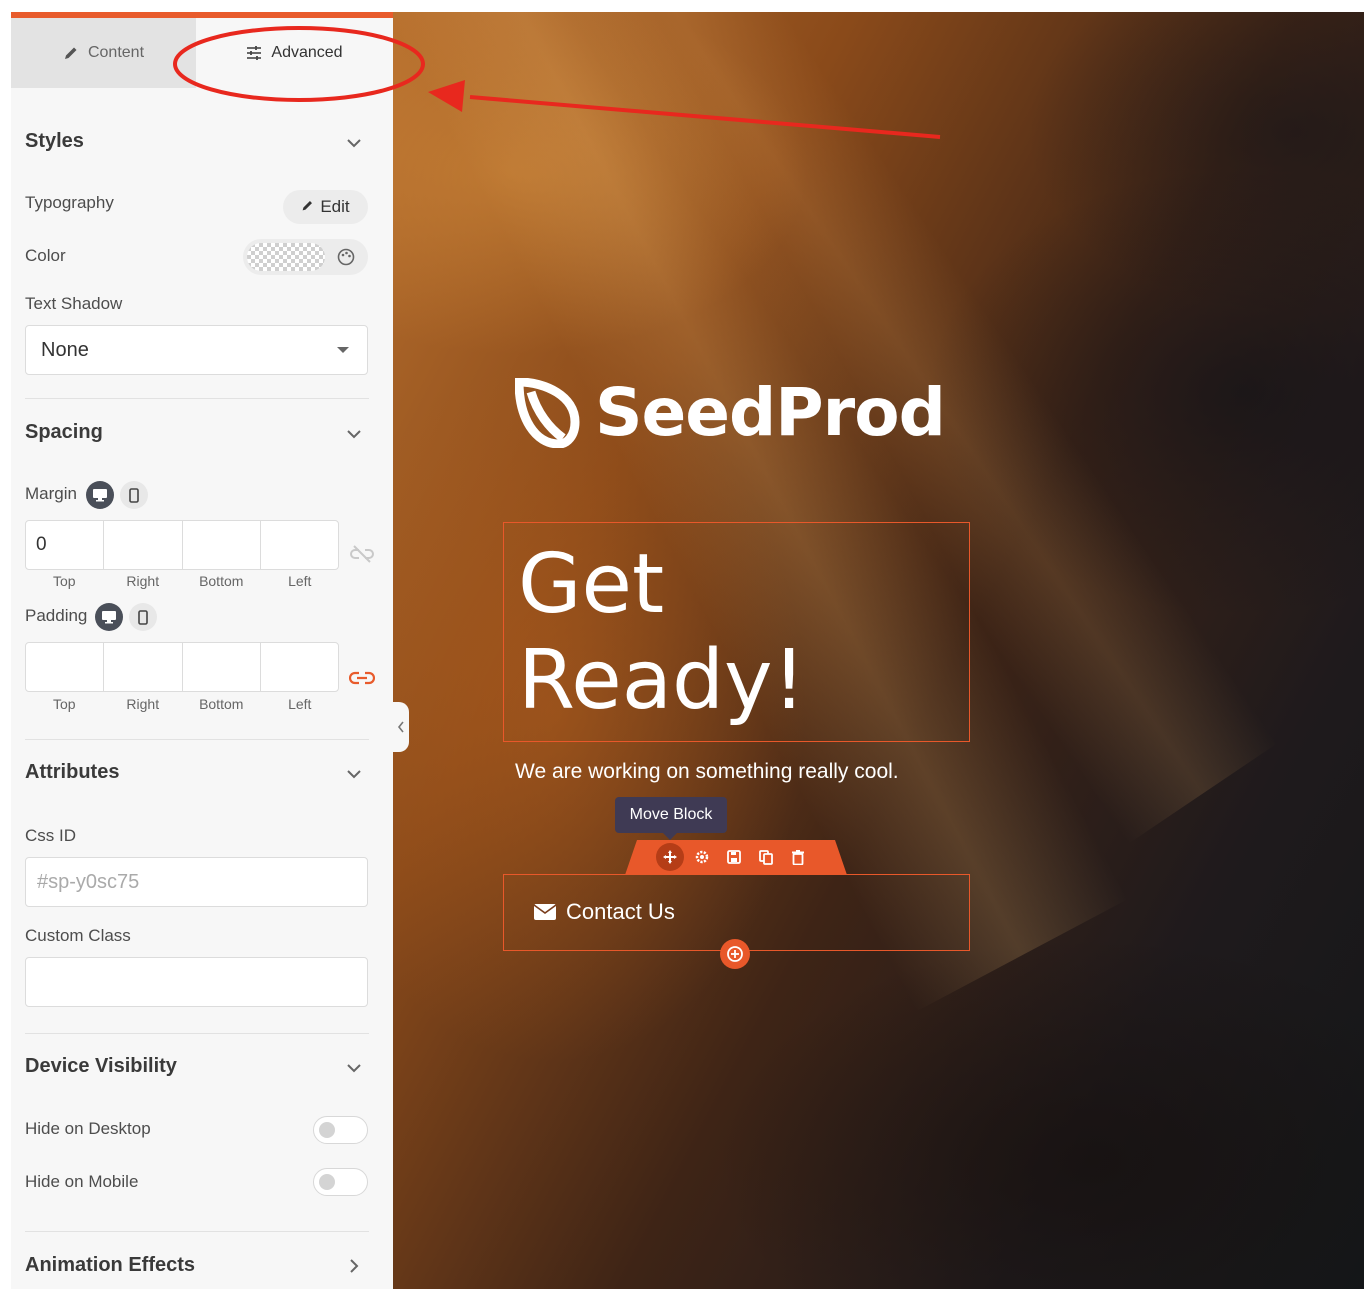 The width and height of the screenshot is (1364, 1289). What do you see at coordinates (51, 493) in the screenshot?
I see `margin-label: Margin` at bounding box center [51, 493].